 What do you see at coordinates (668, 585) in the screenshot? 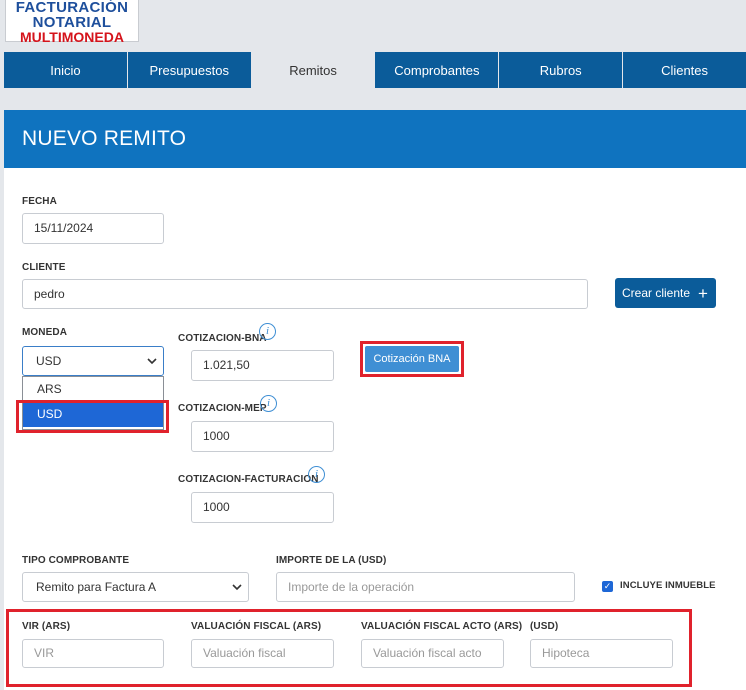
I see `incluye-inmueble-label: INCLUYE INMUEBLE` at bounding box center [668, 585].